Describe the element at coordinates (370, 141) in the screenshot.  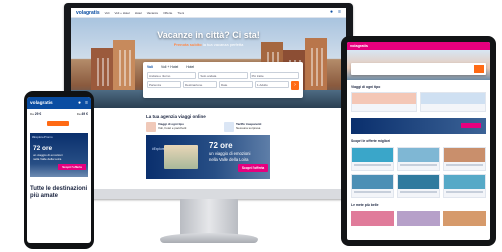
I see `section-title: Scopri le offerte migliori` at that location.